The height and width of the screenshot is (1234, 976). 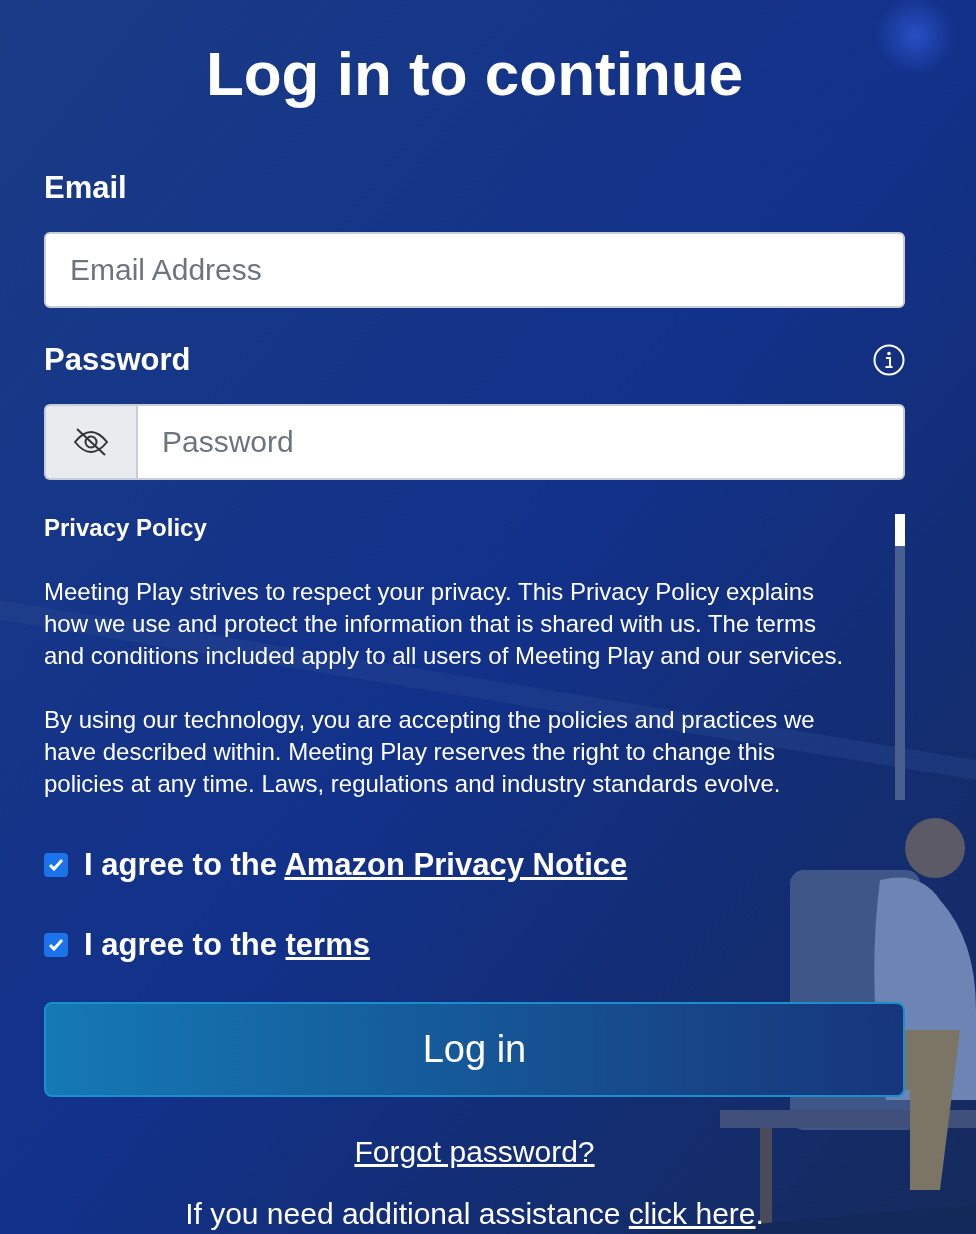 I want to click on eye-slash-icon, so click(x=91, y=442).